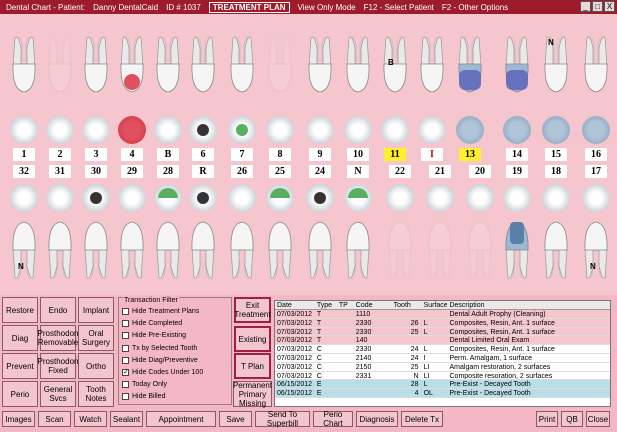 The width and height of the screenshot is (617, 432). I want to click on perio-chart-button: Perio Chart, so click(333, 419).